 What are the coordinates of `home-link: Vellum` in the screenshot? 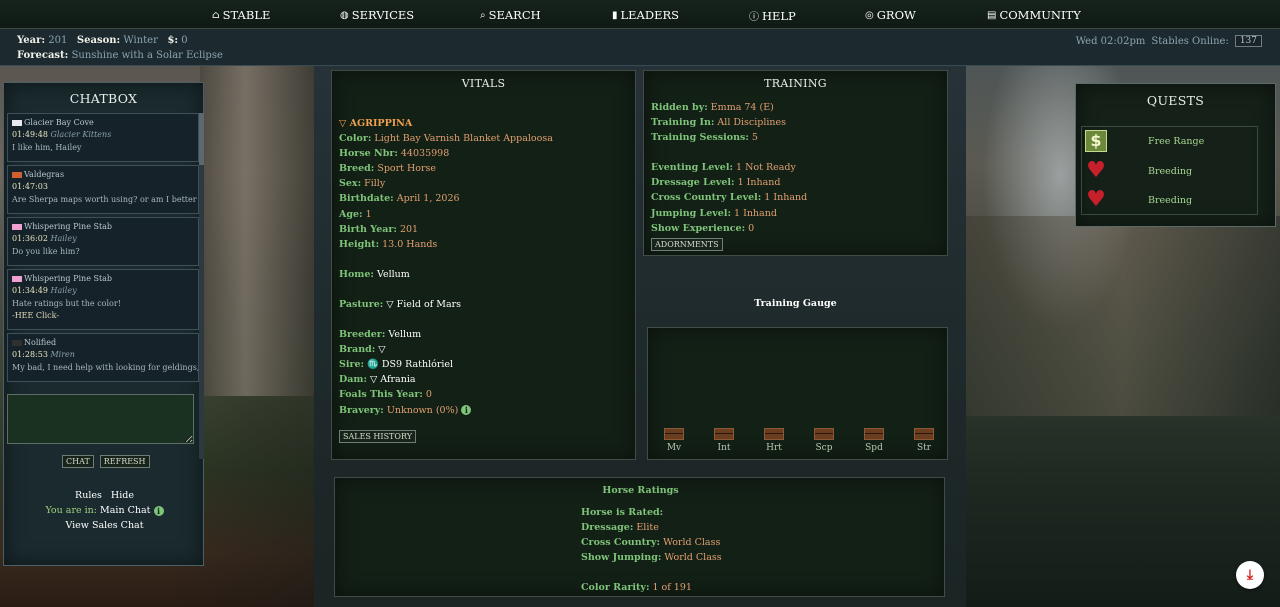 It's located at (393, 274).